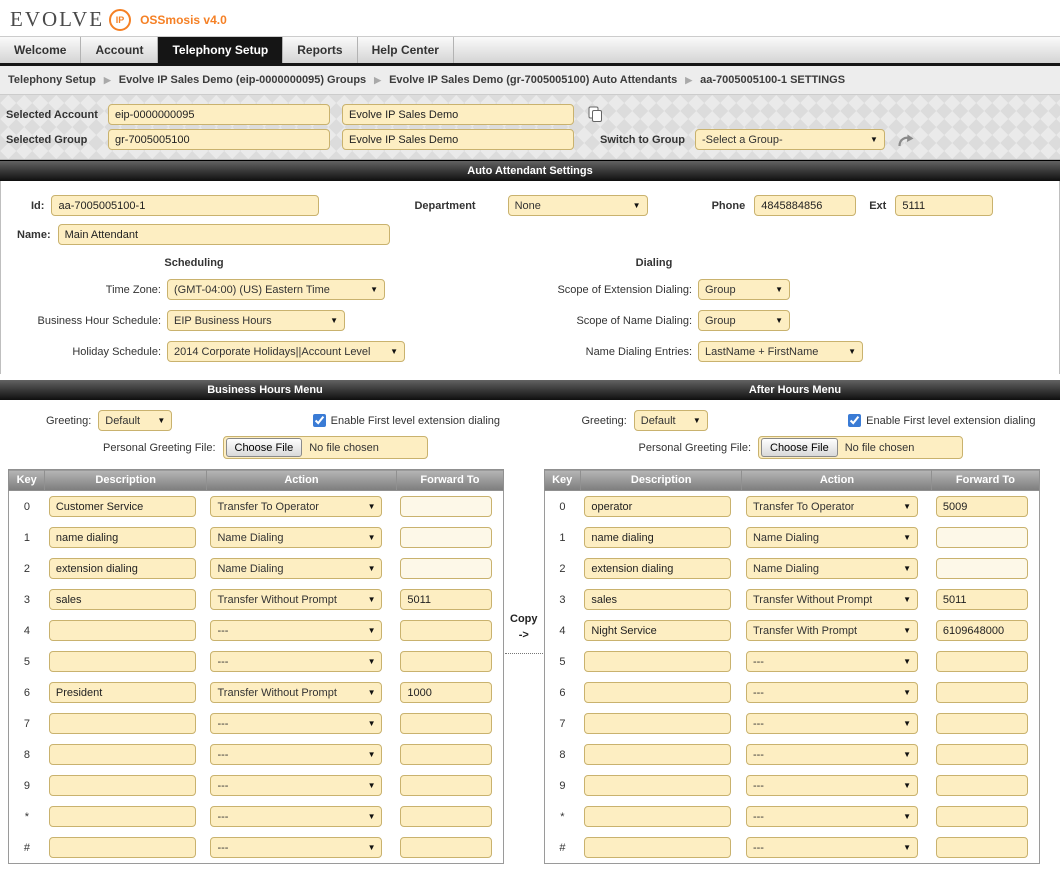 This screenshot has width=1060, height=880. I want to click on group-switch-select: -Select a Group- ▼, so click(789, 139).